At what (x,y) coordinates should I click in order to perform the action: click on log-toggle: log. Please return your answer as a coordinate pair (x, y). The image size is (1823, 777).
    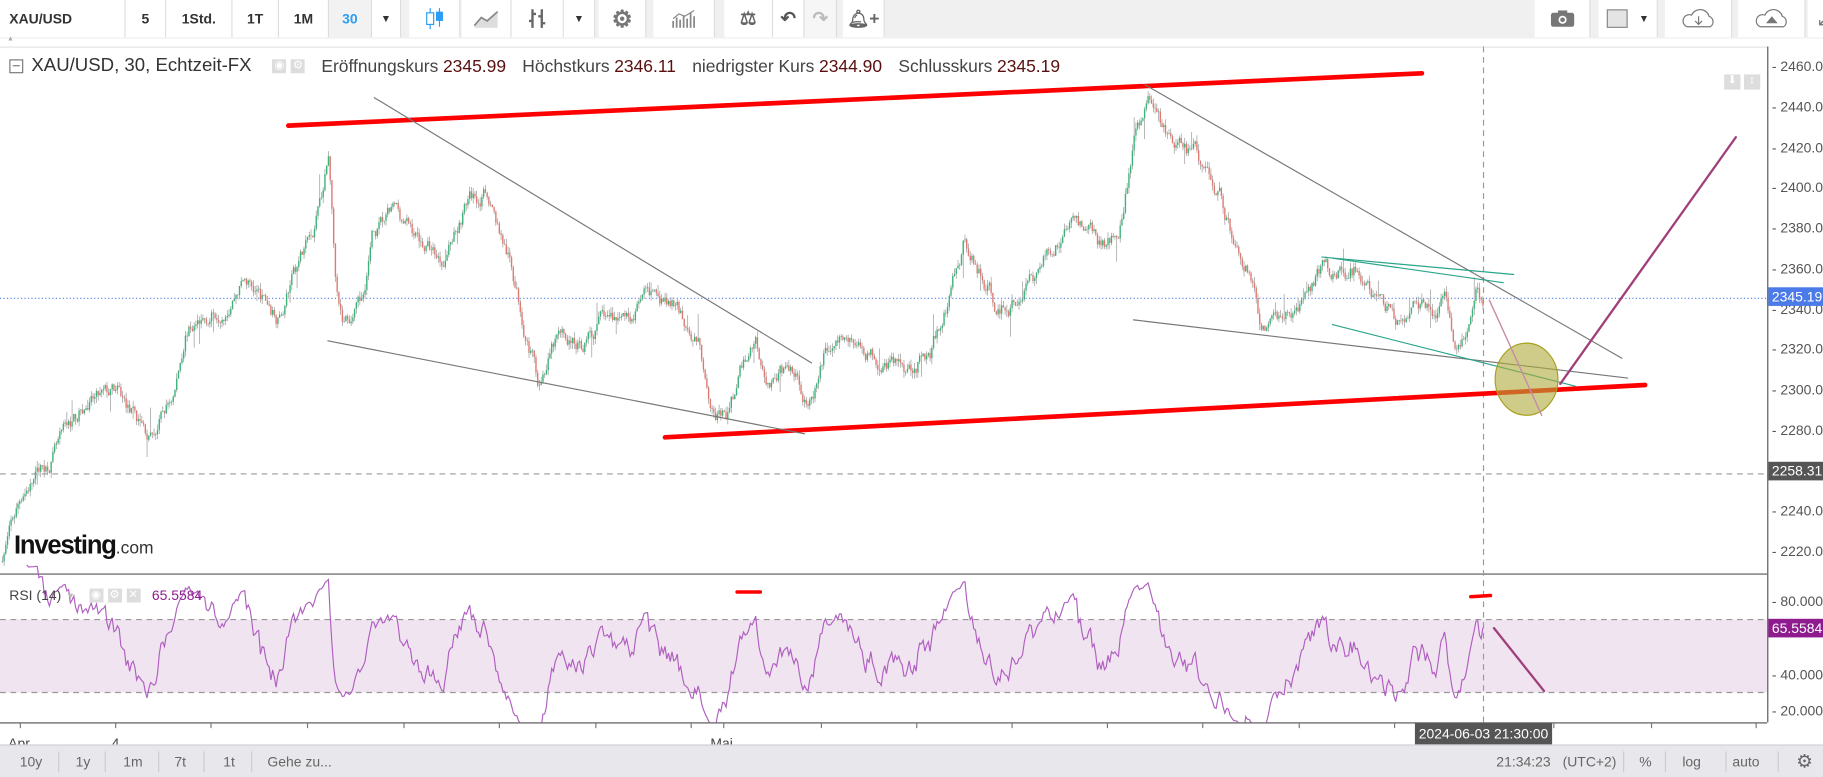
    Looking at the image, I should click on (1691, 762).